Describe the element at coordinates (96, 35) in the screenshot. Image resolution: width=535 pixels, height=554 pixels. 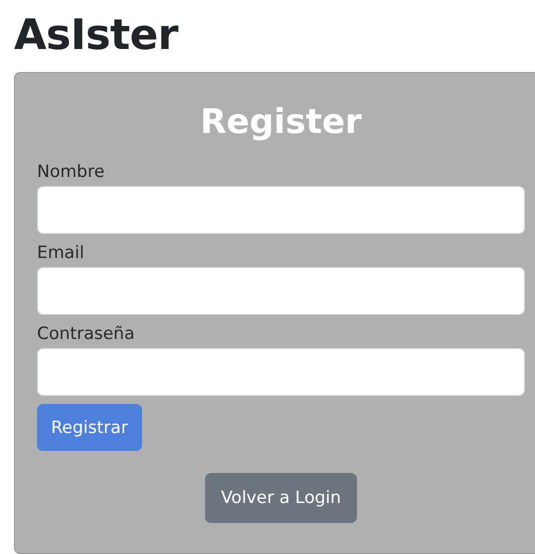
I see `app-title: AsIster` at that location.